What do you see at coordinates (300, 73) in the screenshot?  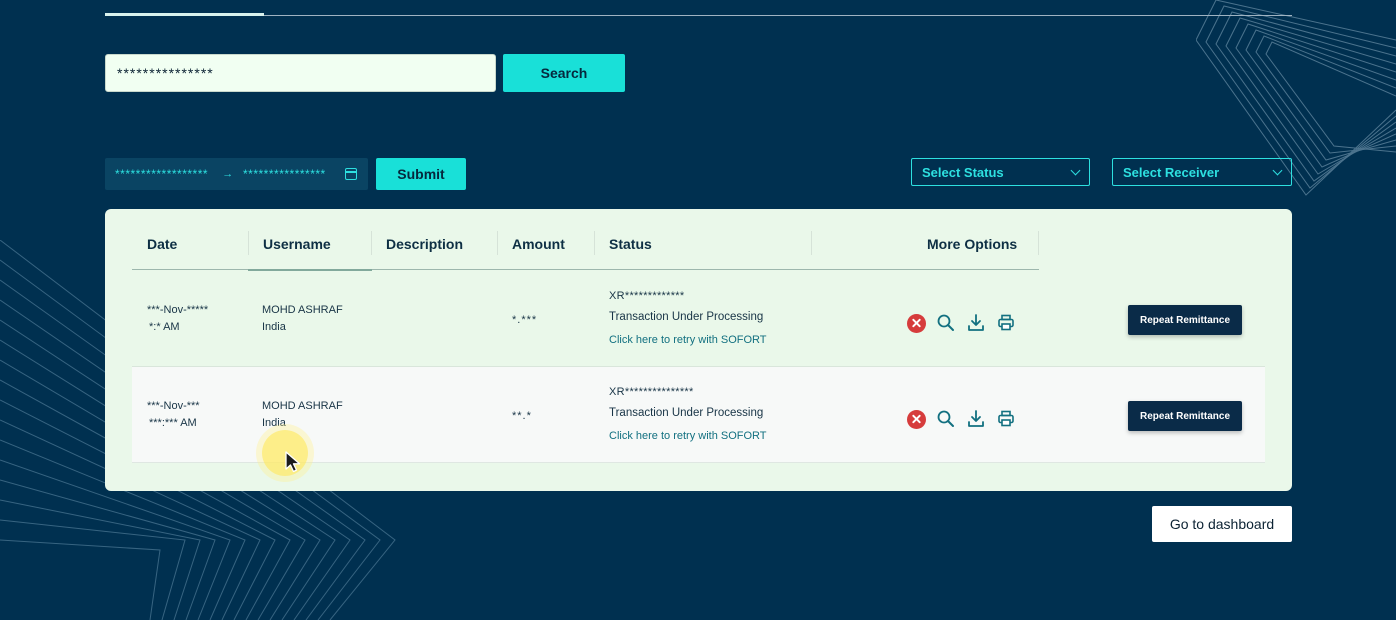 I see `search-input` at bounding box center [300, 73].